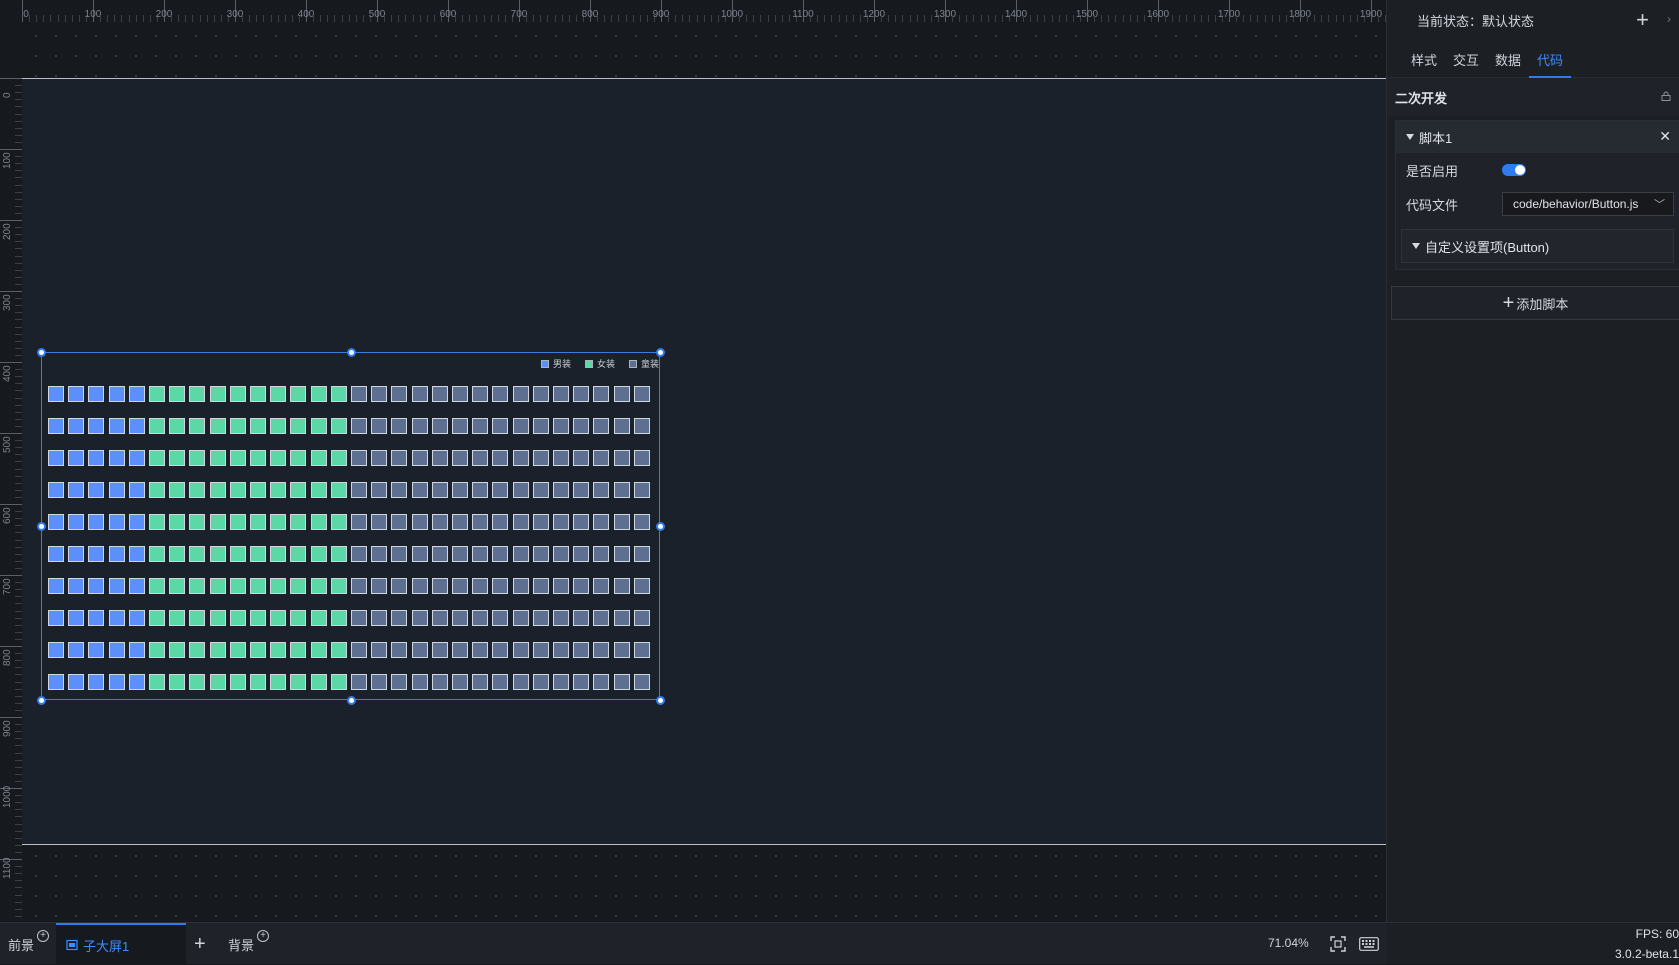  Describe the element at coordinates (1646, 954) in the screenshot. I see `version-label: 3.0.2-beta.1` at that location.